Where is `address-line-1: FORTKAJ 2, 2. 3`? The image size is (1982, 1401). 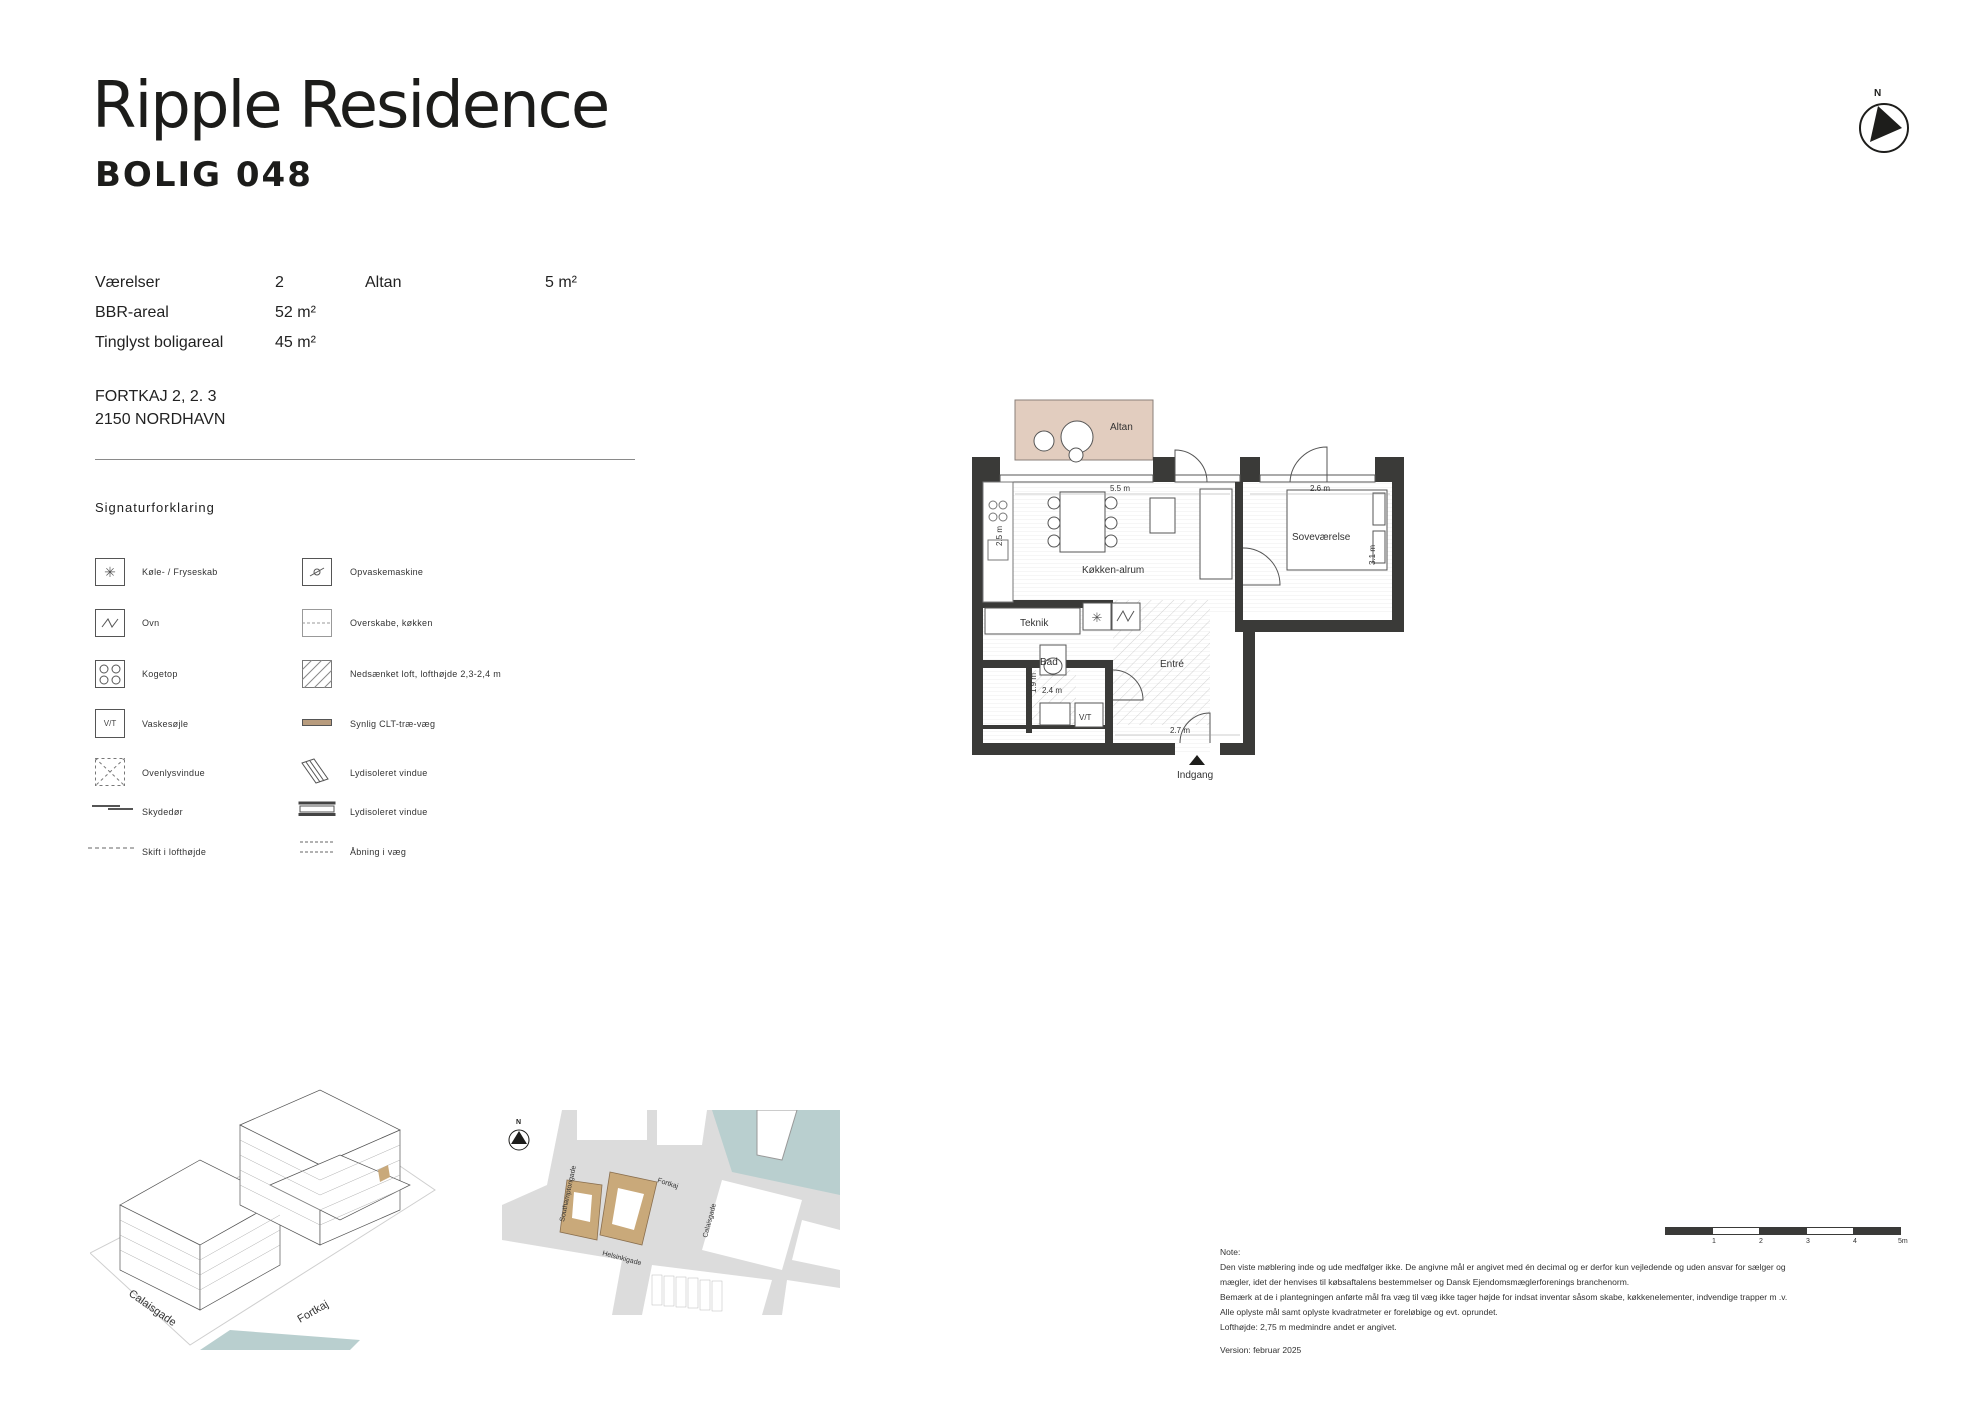 address-line-1: FORTKAJ 2, 2. 3 is located at coordinates (156, 396).